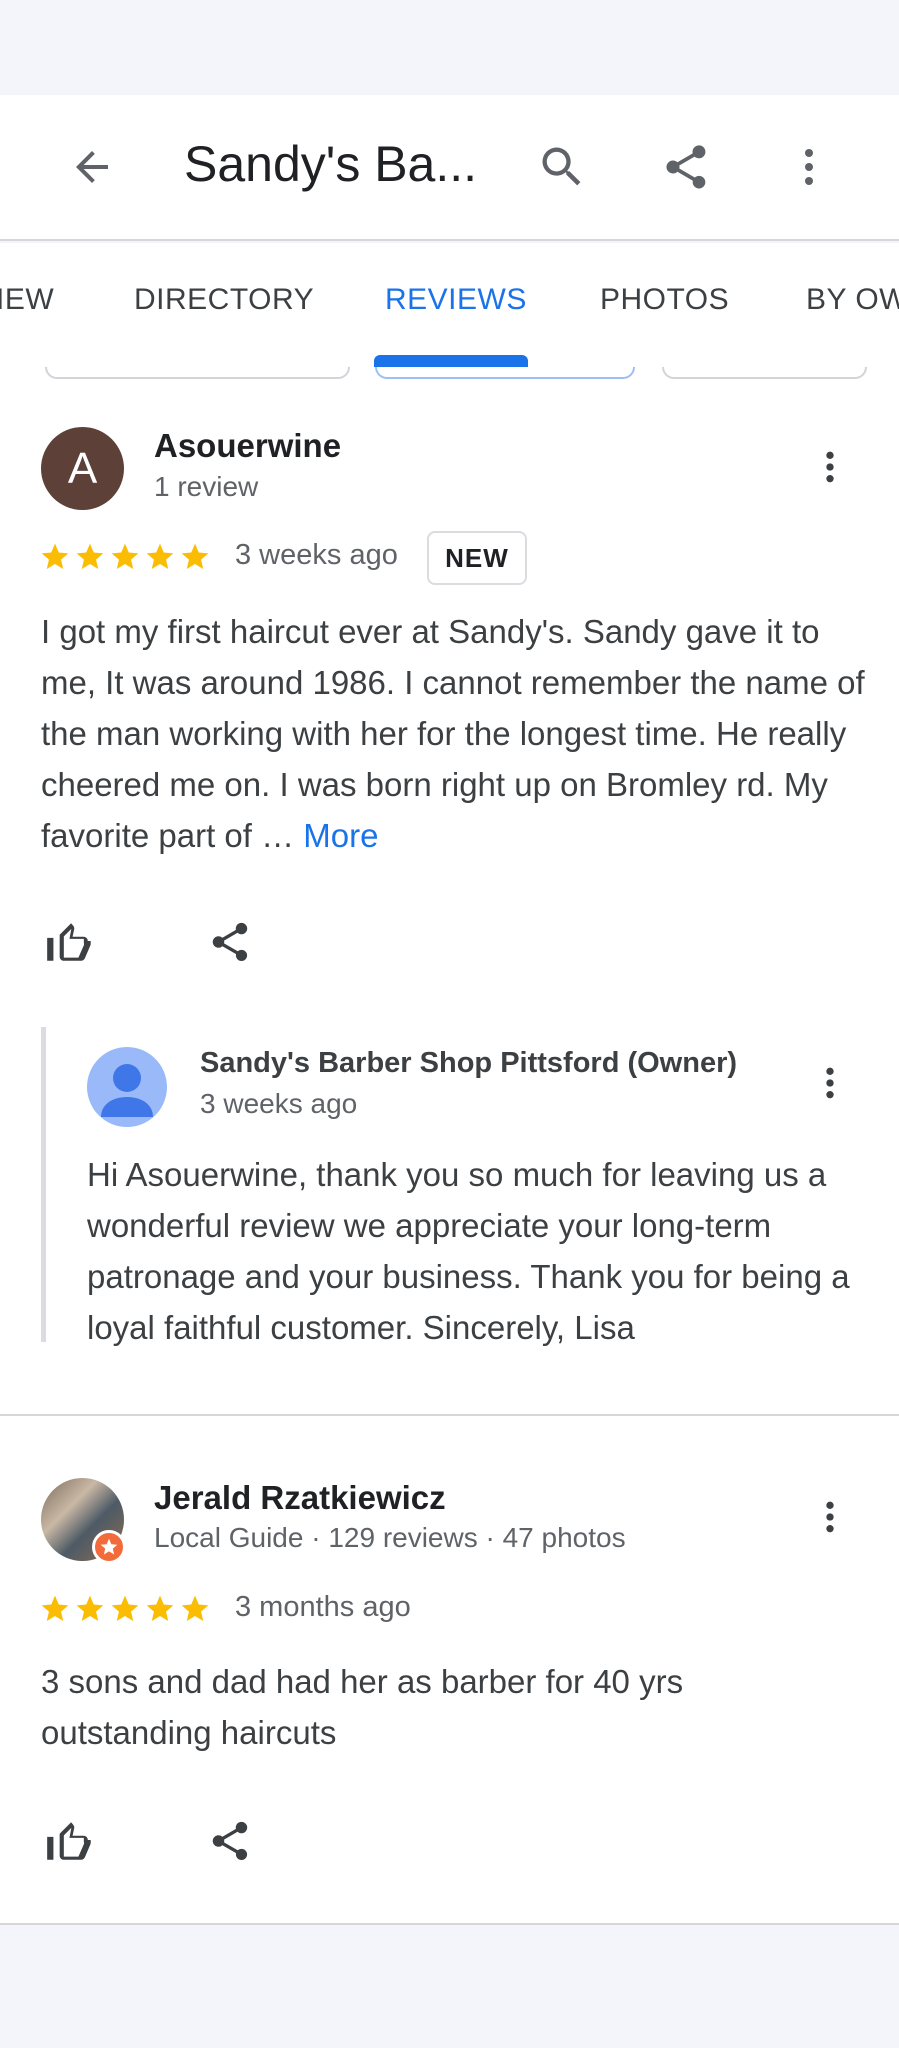 This screenshot has height=2048, width=899. What do you see at coordinates (852, 300) in the screenshot?
I see `tab-by-owner: BY OW` at bounding box center [852, 300].